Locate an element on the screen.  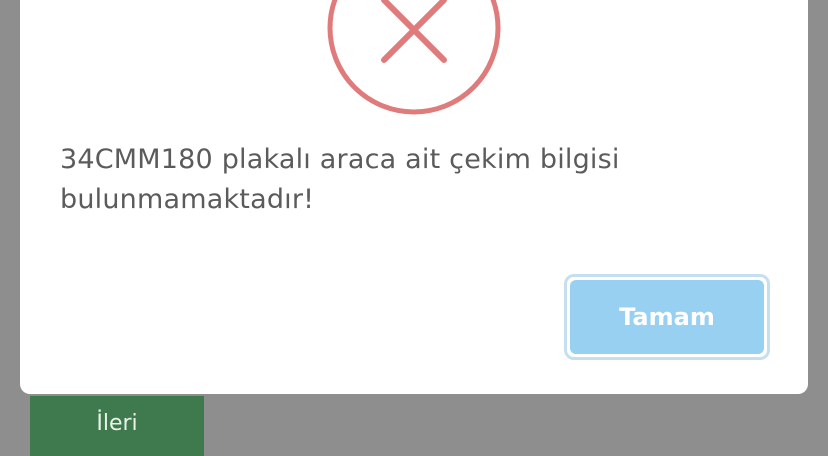
confirm-button: Tamam is located at coordinates (667, 317).